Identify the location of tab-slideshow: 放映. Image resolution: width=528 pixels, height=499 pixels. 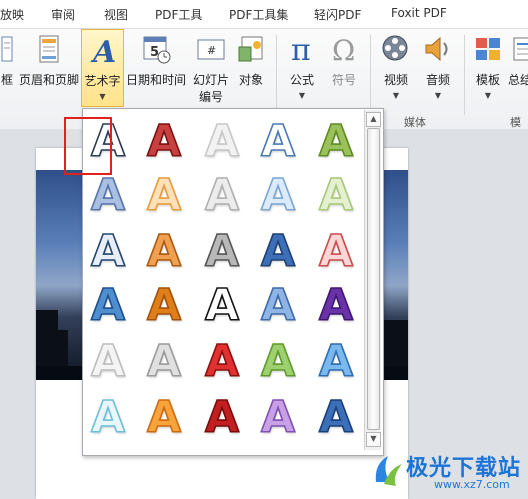
(12, 14).